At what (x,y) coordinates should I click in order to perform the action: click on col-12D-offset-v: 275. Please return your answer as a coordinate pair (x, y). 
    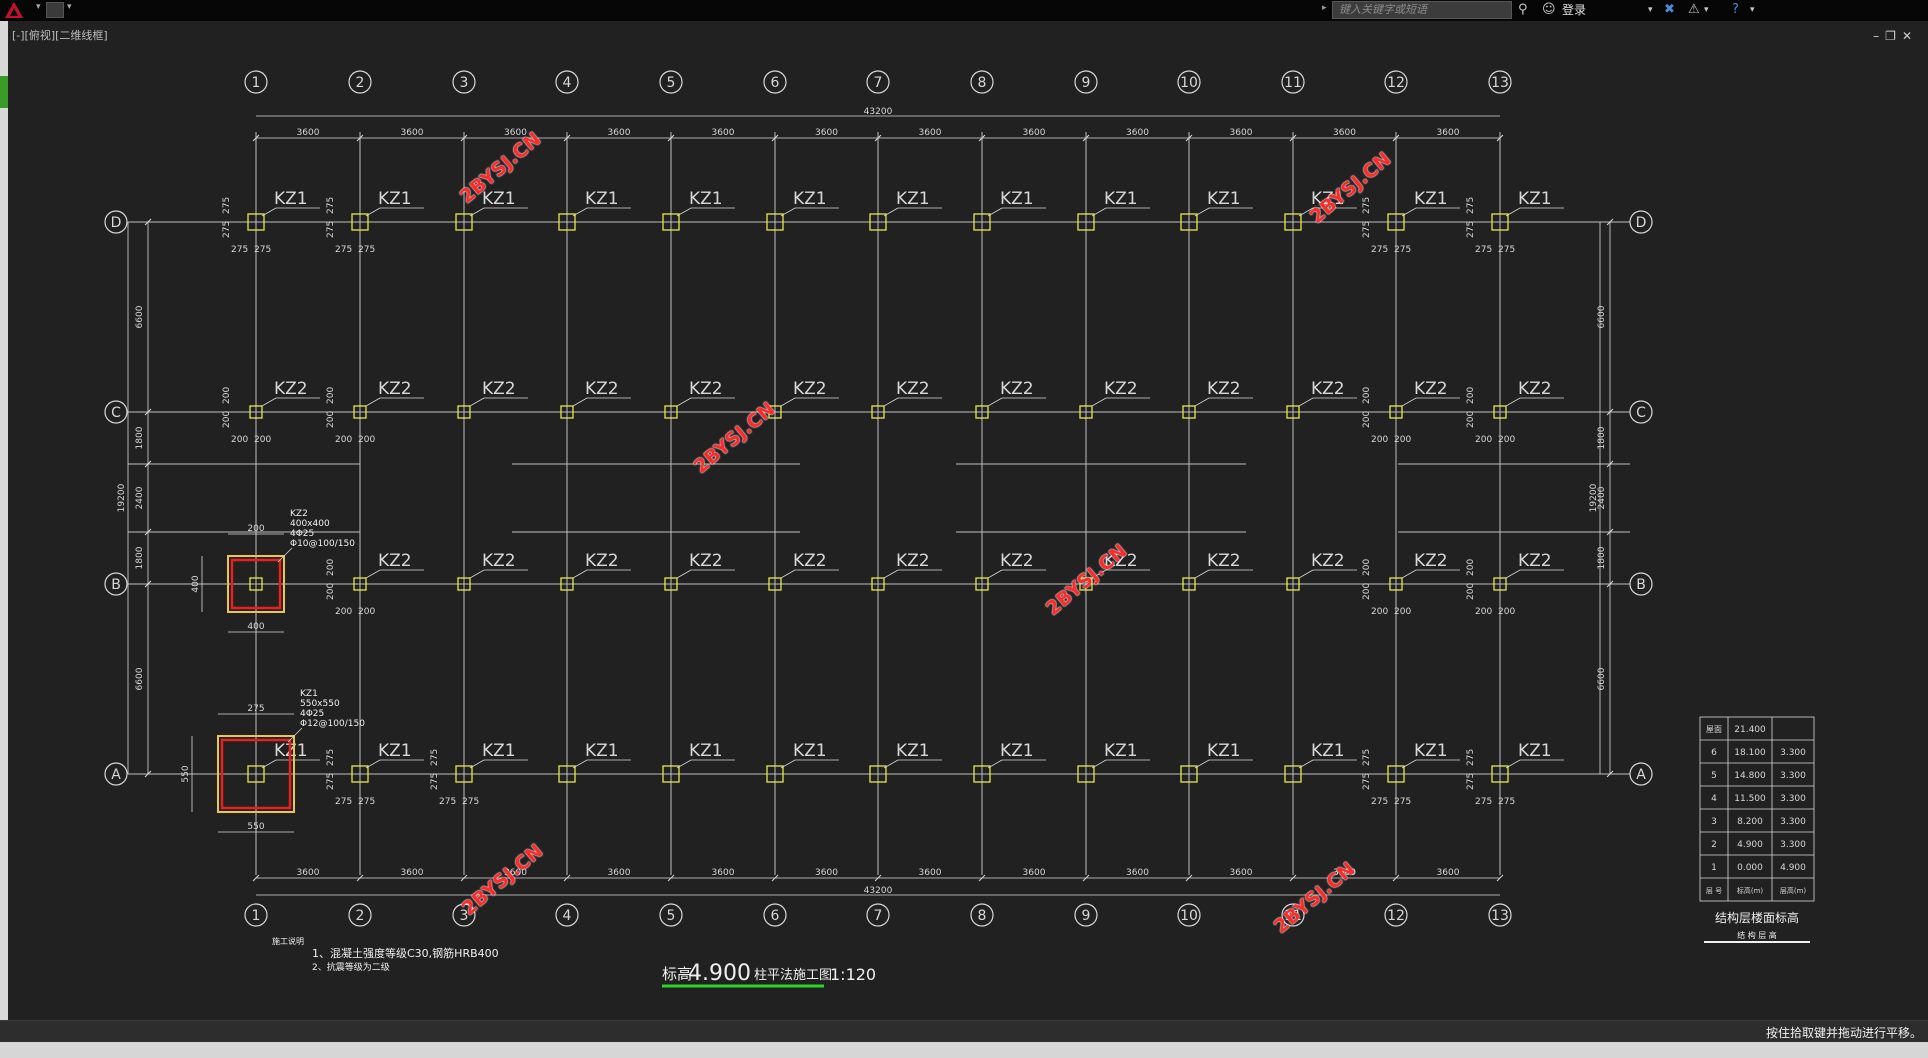
    Looking at the image, I should click on (1367, 229).